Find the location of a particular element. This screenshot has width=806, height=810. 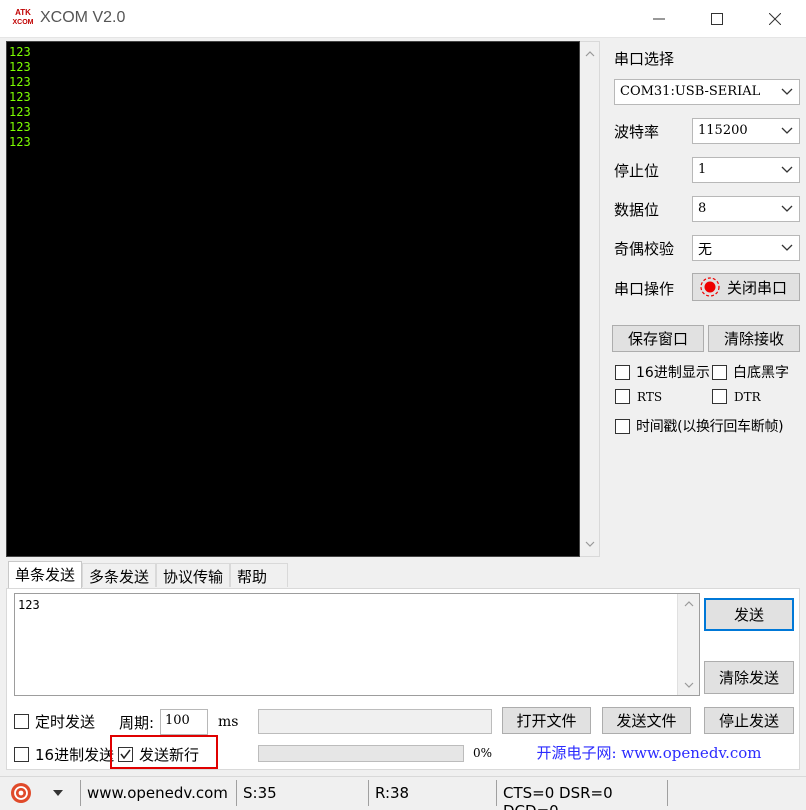

app-logo: ATK XCOM is located at coordinates (23, 19).